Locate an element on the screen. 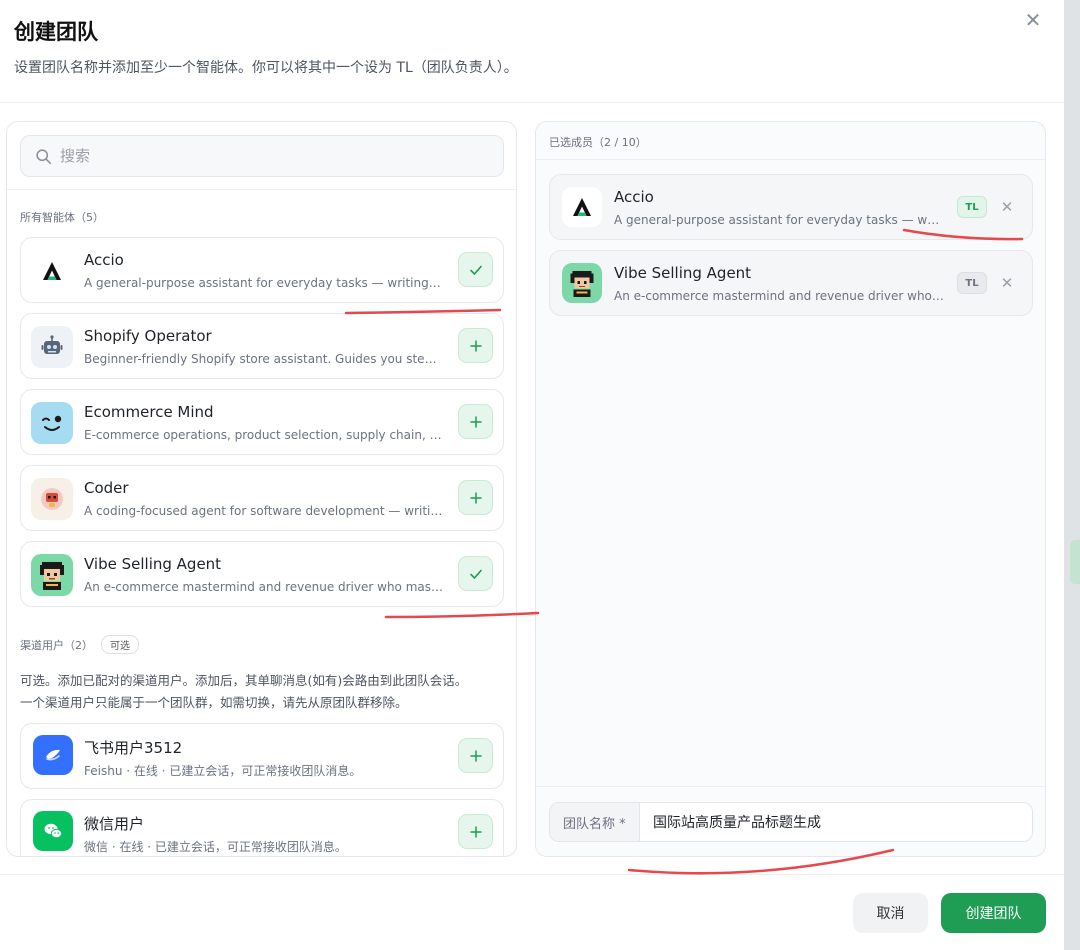  close-icon: ✕ is located at coordinates (1033, 21).